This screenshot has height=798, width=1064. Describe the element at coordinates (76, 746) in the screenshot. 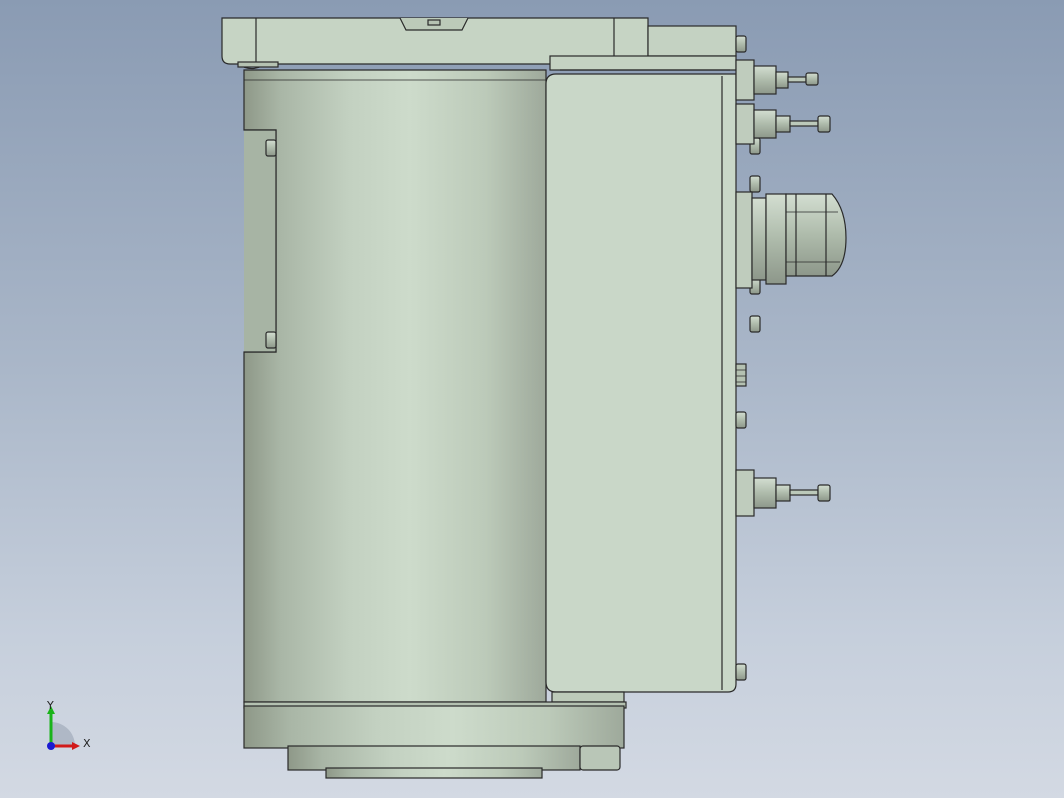

I see `x-axis-arrowhead` at that location.